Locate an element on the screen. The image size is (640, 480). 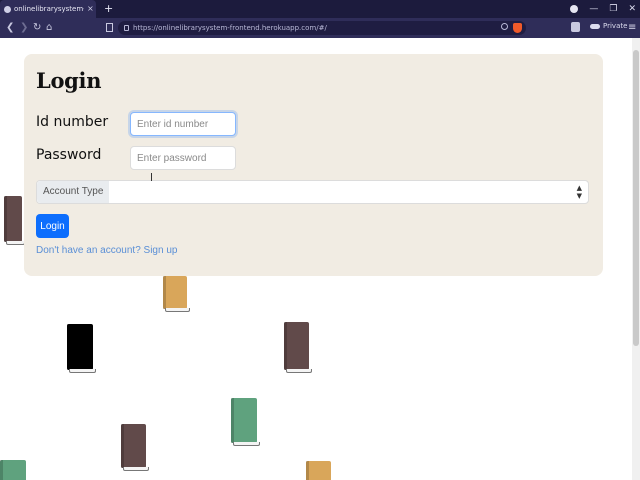
private-mask-icon is located at coordinates (595, 26).